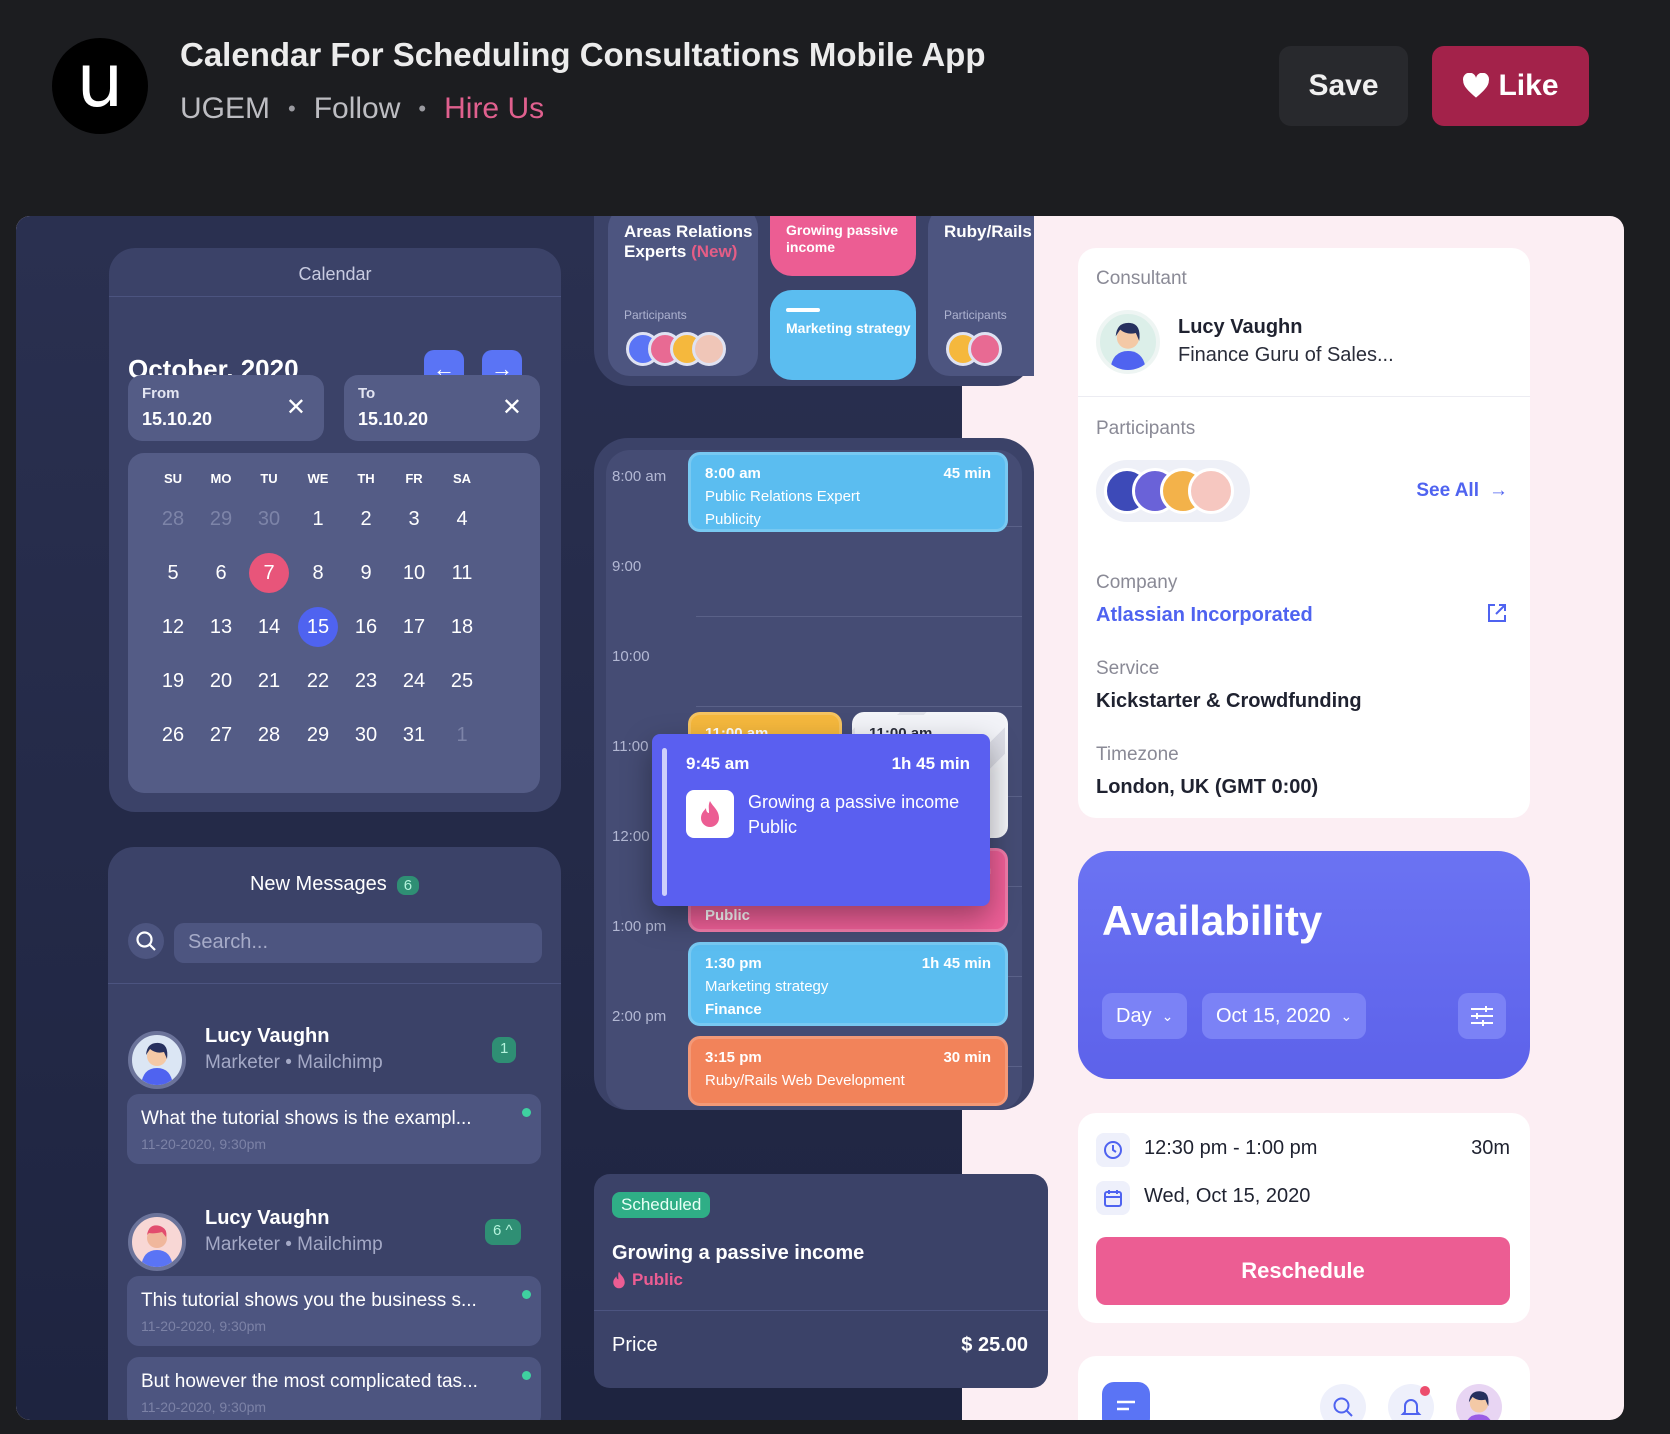 The image size is (1670, 1434). Describe the element at coordinates (848, 1071) in the screenshot. I see `schedule-event: 3:15 pm 30 min Ruby/Rails Web Development` at that location.